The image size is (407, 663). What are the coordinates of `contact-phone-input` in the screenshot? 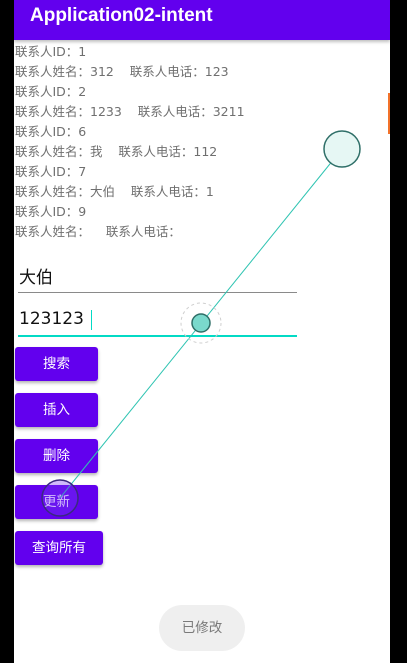 It's located at (157, 320).